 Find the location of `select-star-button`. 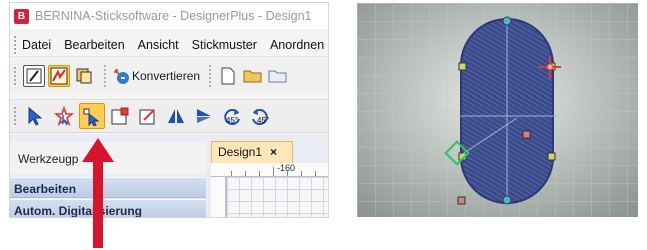

select-star-button is located at coordinates (64, 116).